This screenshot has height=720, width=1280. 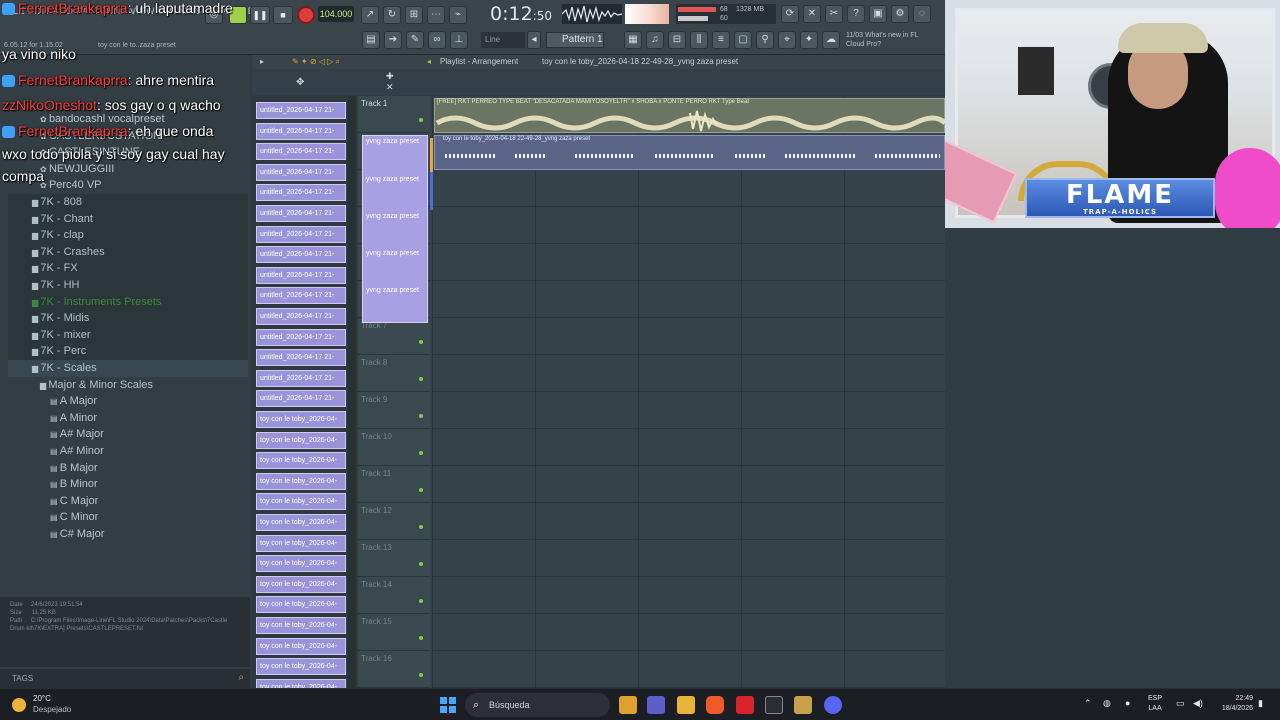 What do you see at coordinates (241, 677) in the screenshot?
I see `search-icon: ⌕` at bounding box center [241, 677].